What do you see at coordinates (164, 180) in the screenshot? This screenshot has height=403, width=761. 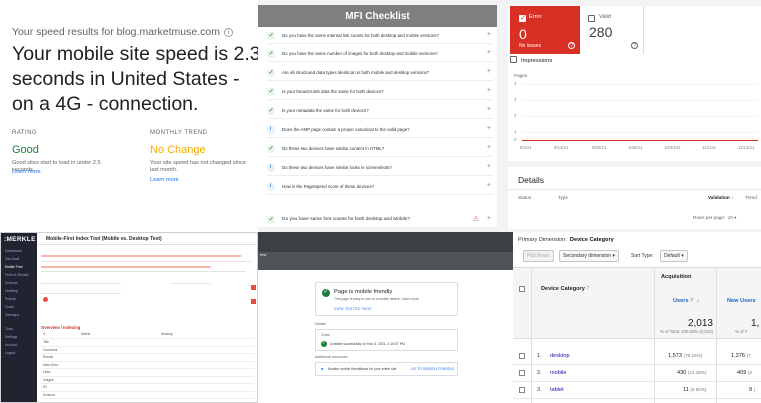 I see `trend-learn-more-link: Learn more` at bounding box center [164, 180].